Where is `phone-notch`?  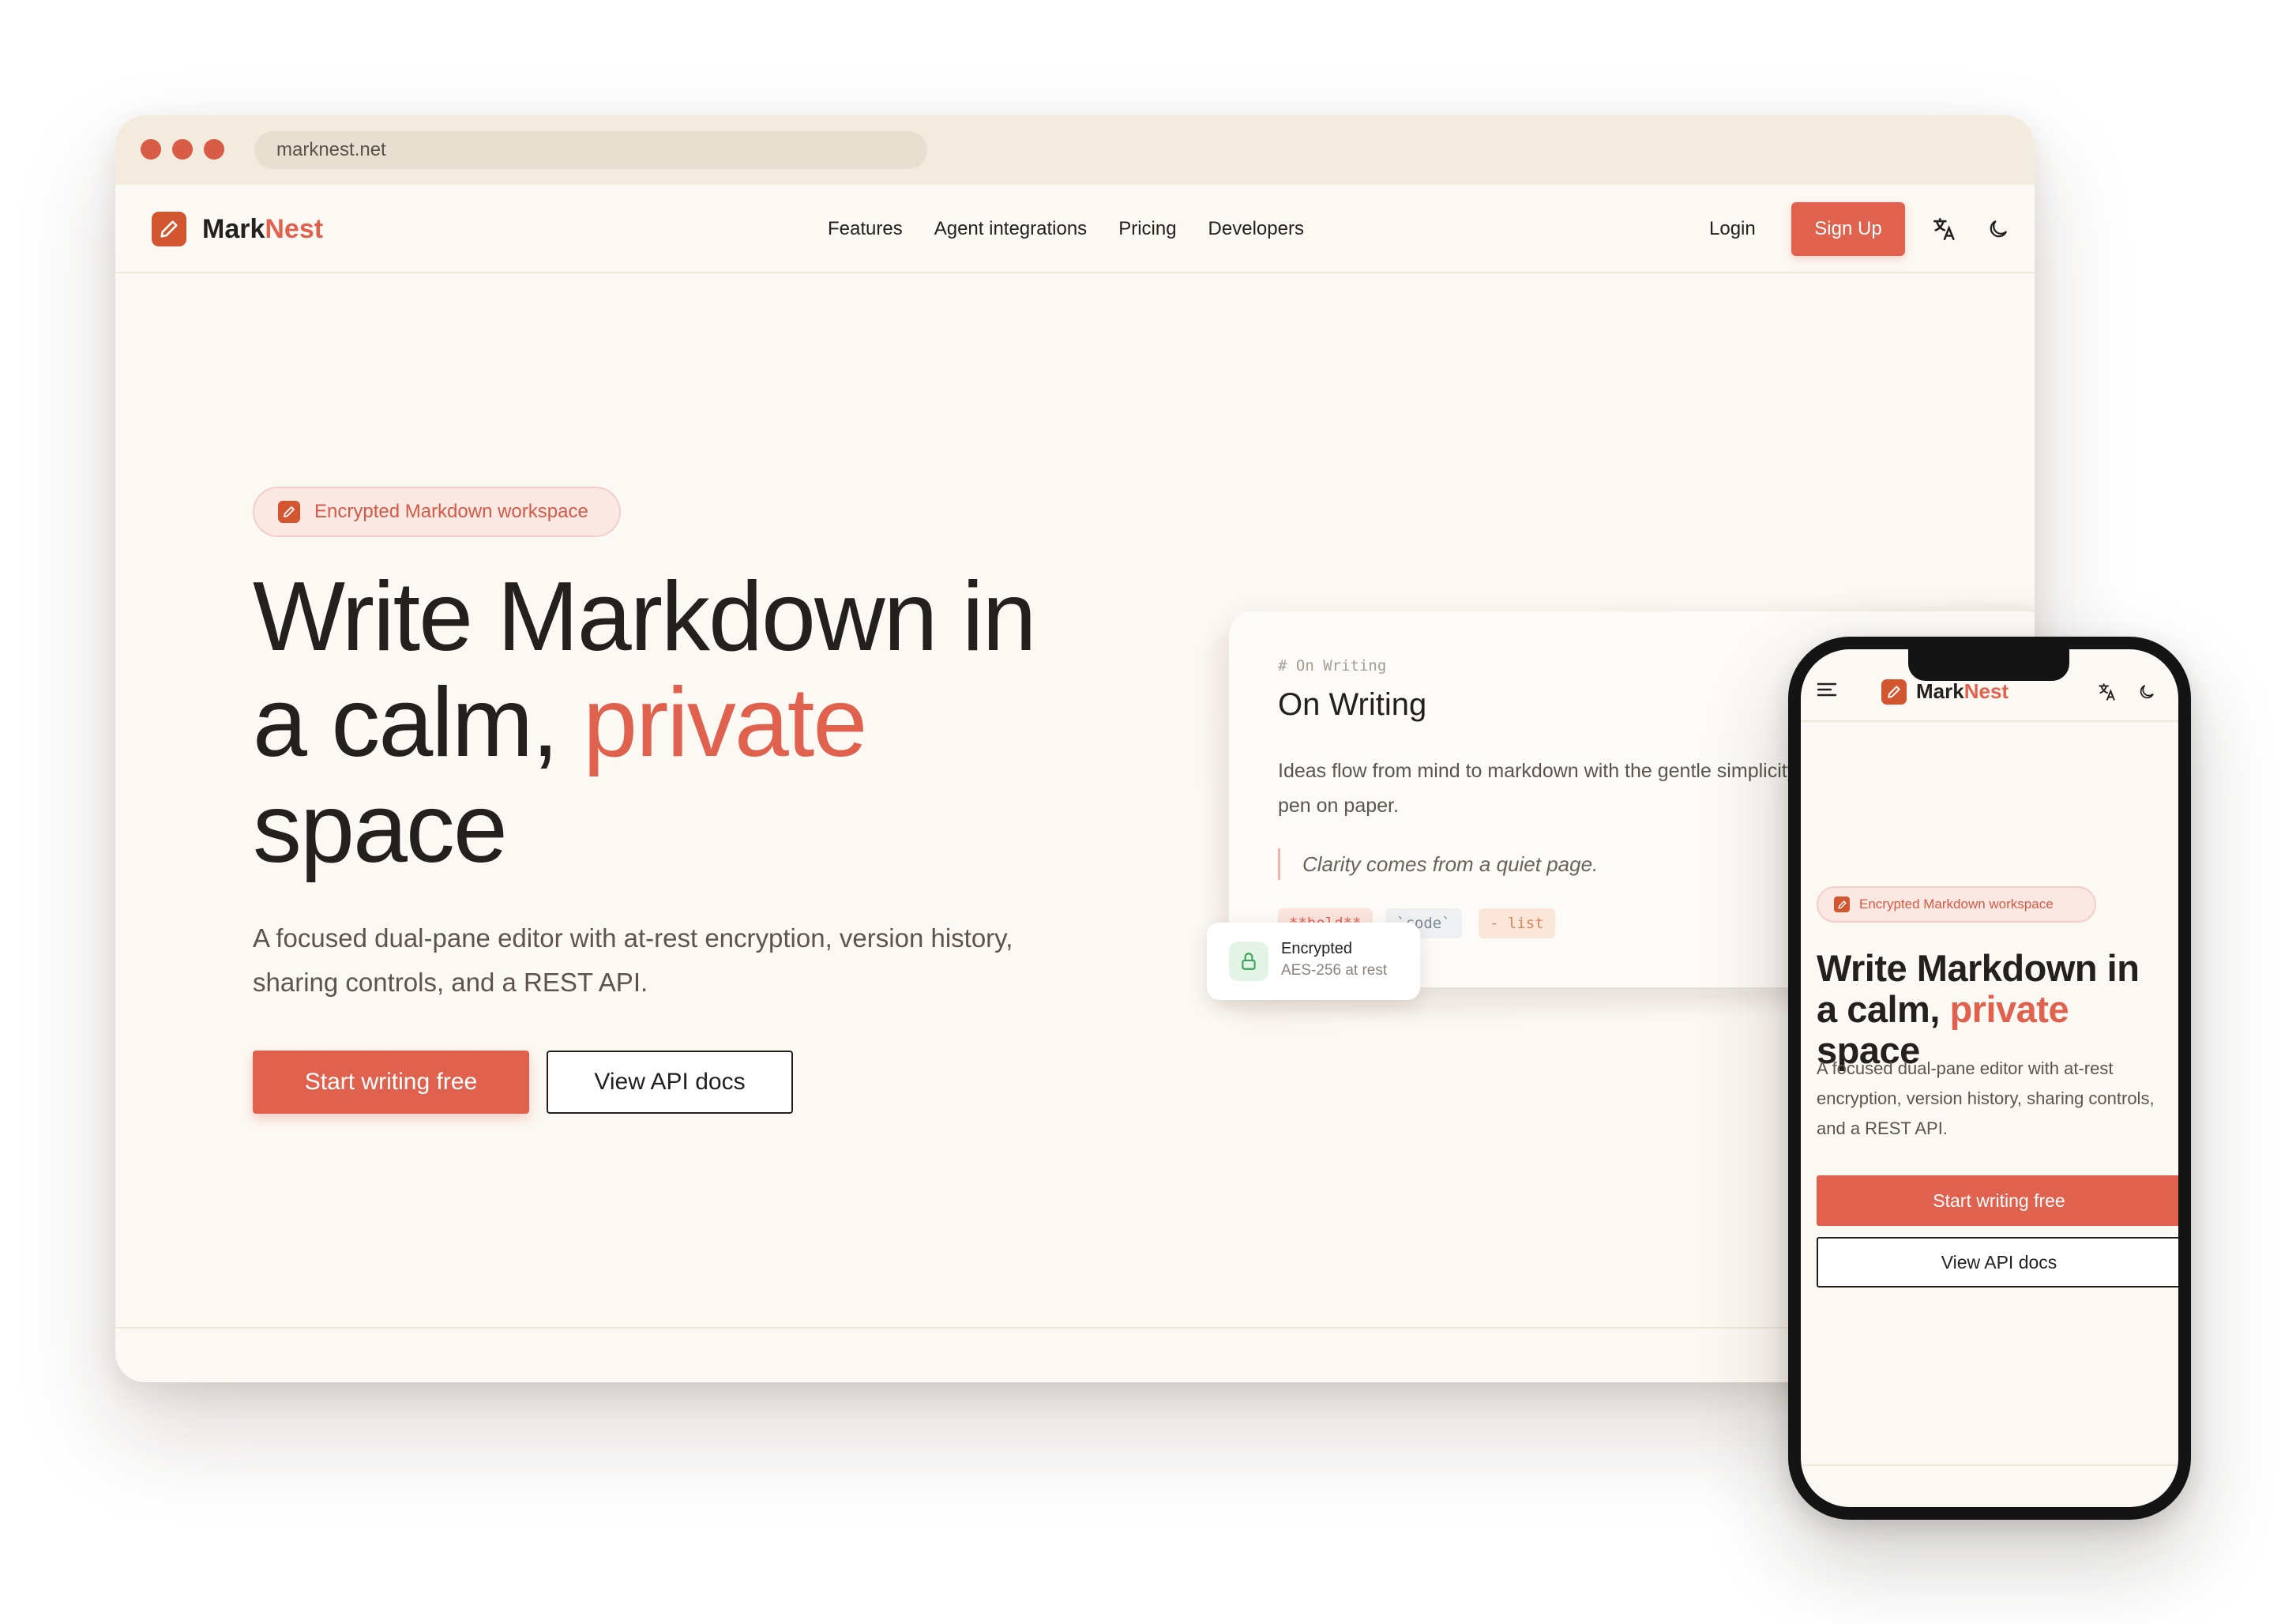 phone-notch is located at coordinates (1989, 665).